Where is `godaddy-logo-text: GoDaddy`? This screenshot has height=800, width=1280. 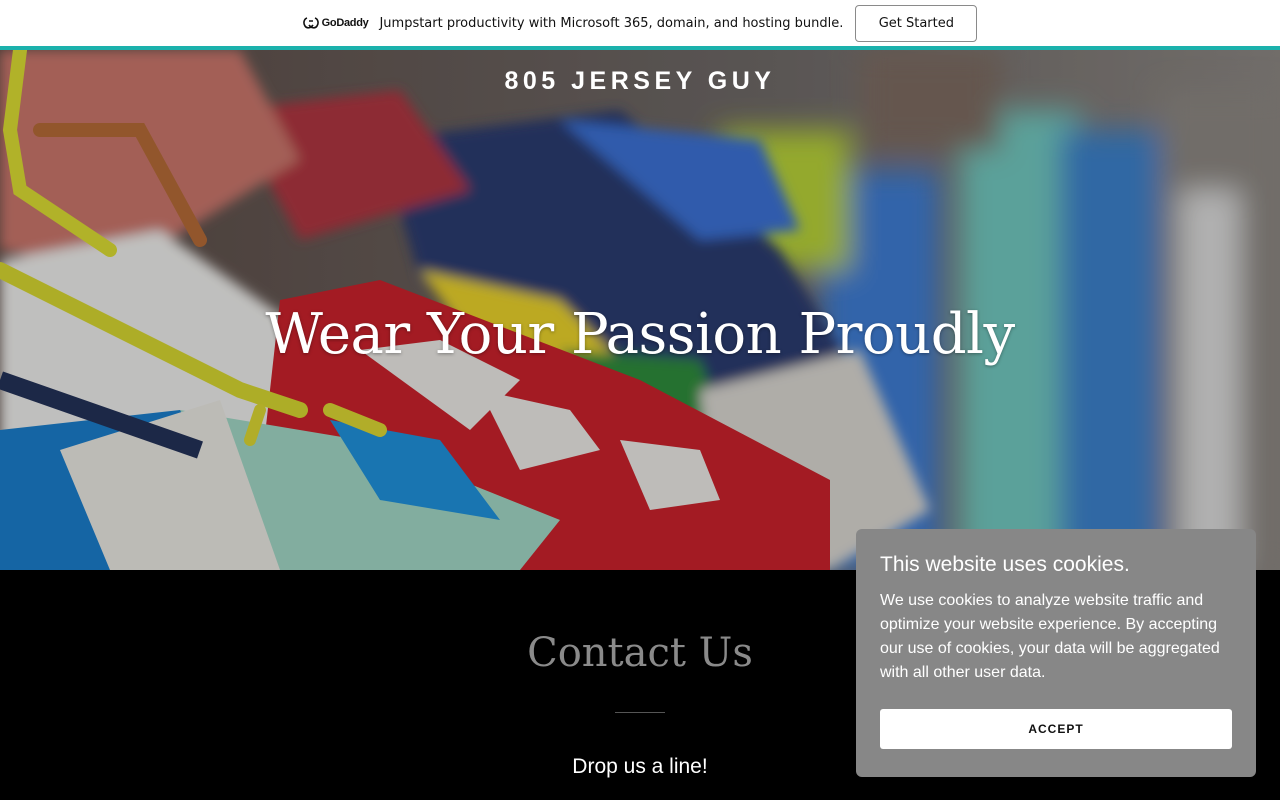
godaddy-logo-text: GoDaddy is located at coordinates (345, 23).